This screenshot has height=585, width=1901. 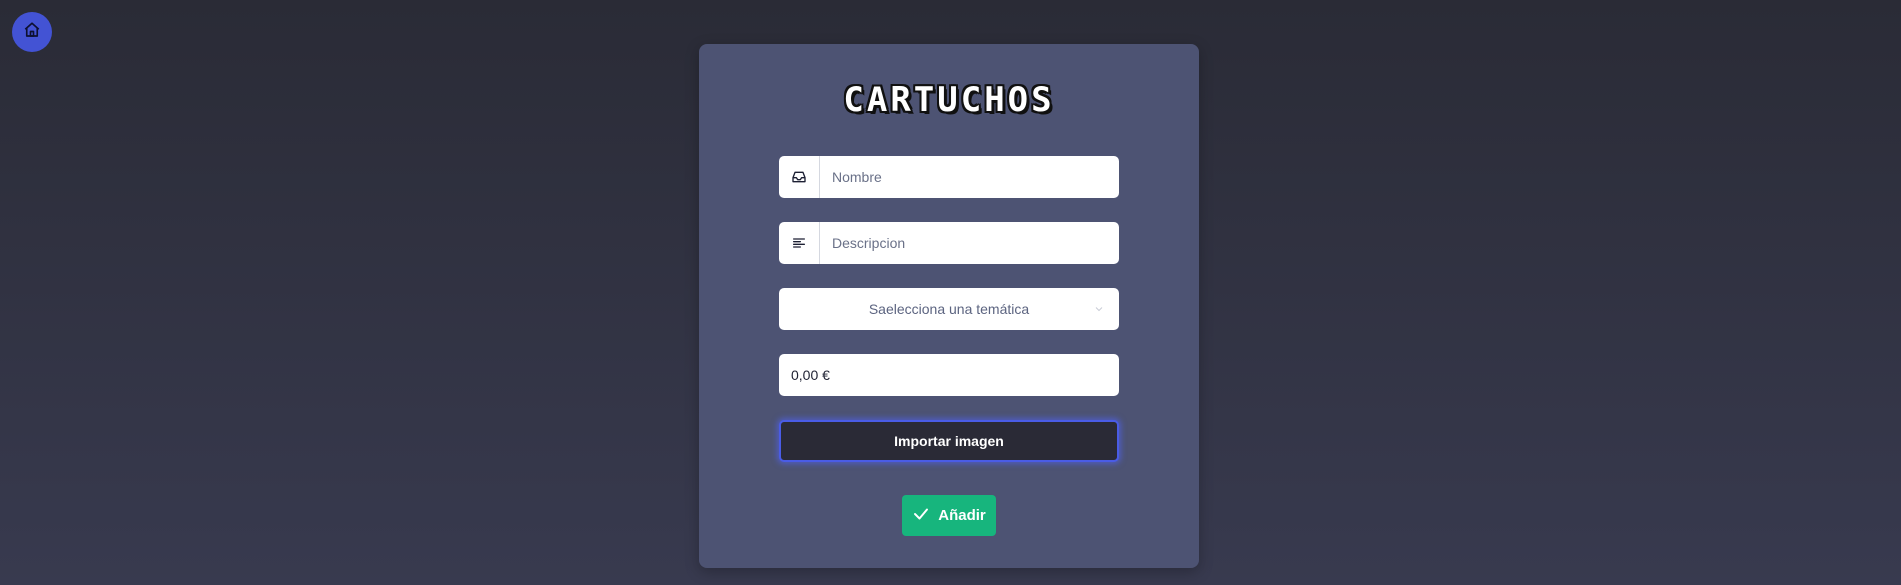 What do you see at coordinates (799, 177) in the screenshot?
I see `inbox-icon` at bounding box center [799, 177].